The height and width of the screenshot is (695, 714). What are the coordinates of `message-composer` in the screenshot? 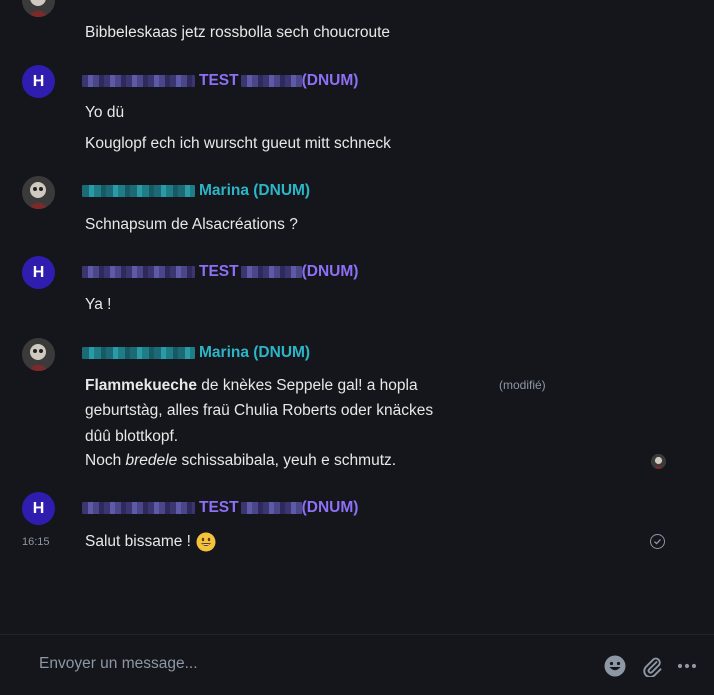 It's located at (357, 664).